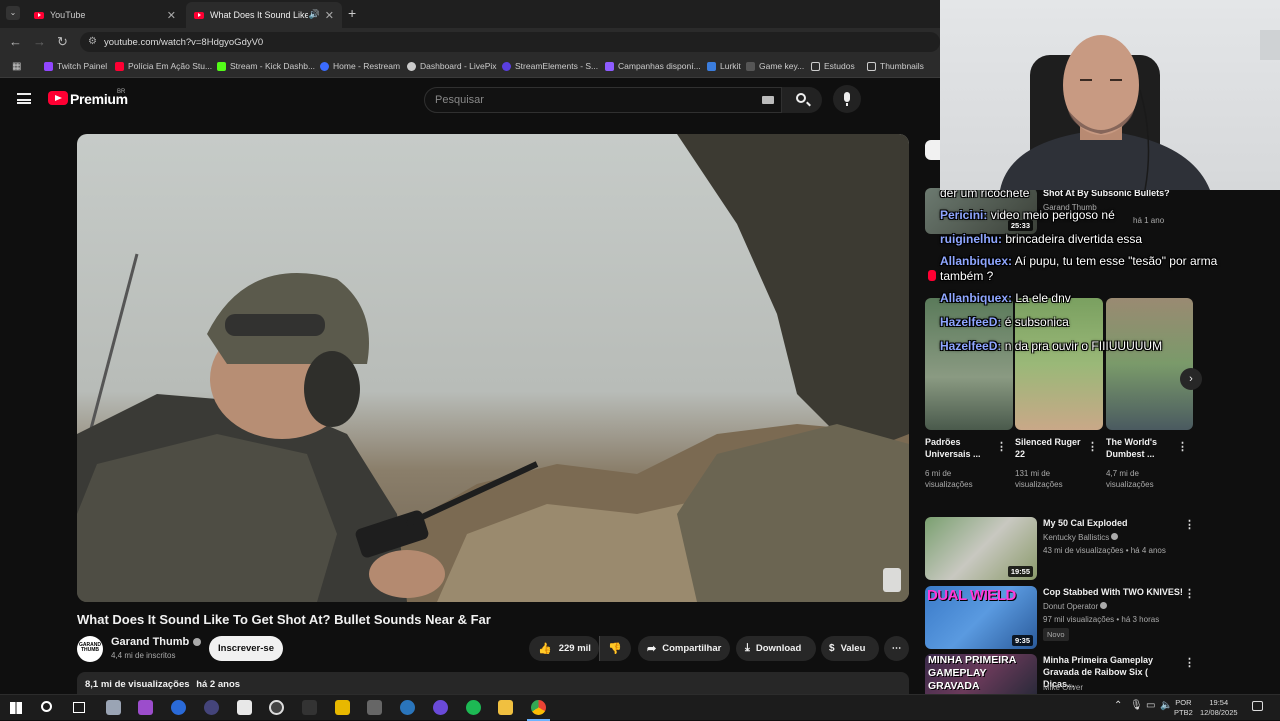 This screenshot has height=721, width=1280. I want to click on description-box: 8,1 mi de visualizações há 2 anos, so click(493, 683).